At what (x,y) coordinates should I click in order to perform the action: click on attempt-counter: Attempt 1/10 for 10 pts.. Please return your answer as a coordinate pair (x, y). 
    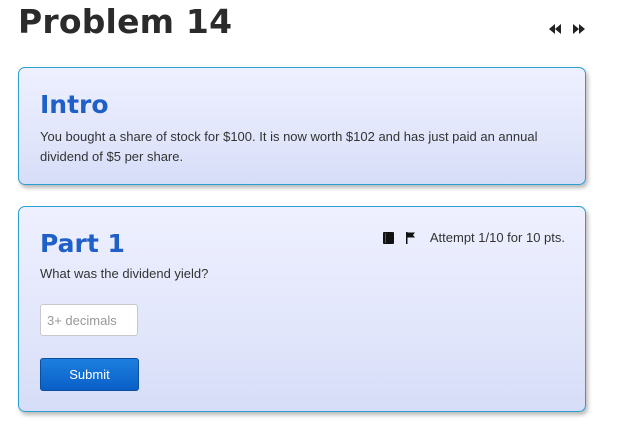
    Looking at the image, I should click on (497, 237).